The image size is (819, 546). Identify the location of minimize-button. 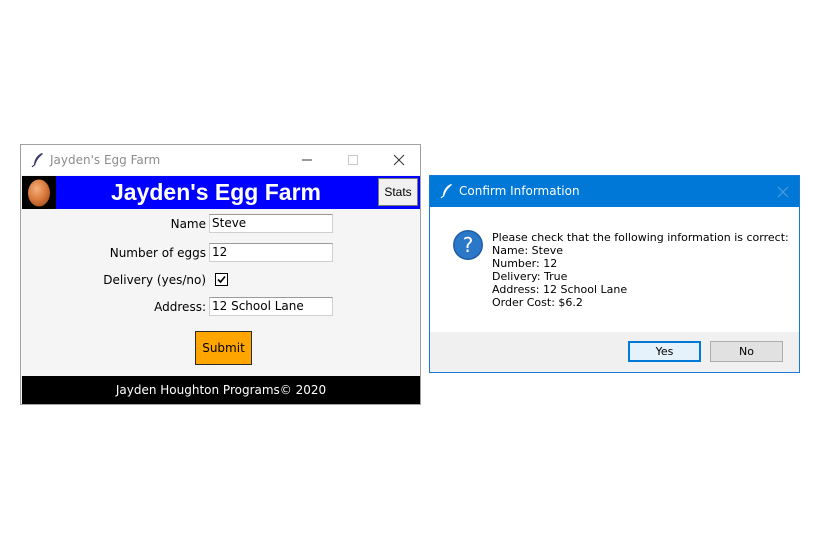
(307, 160).